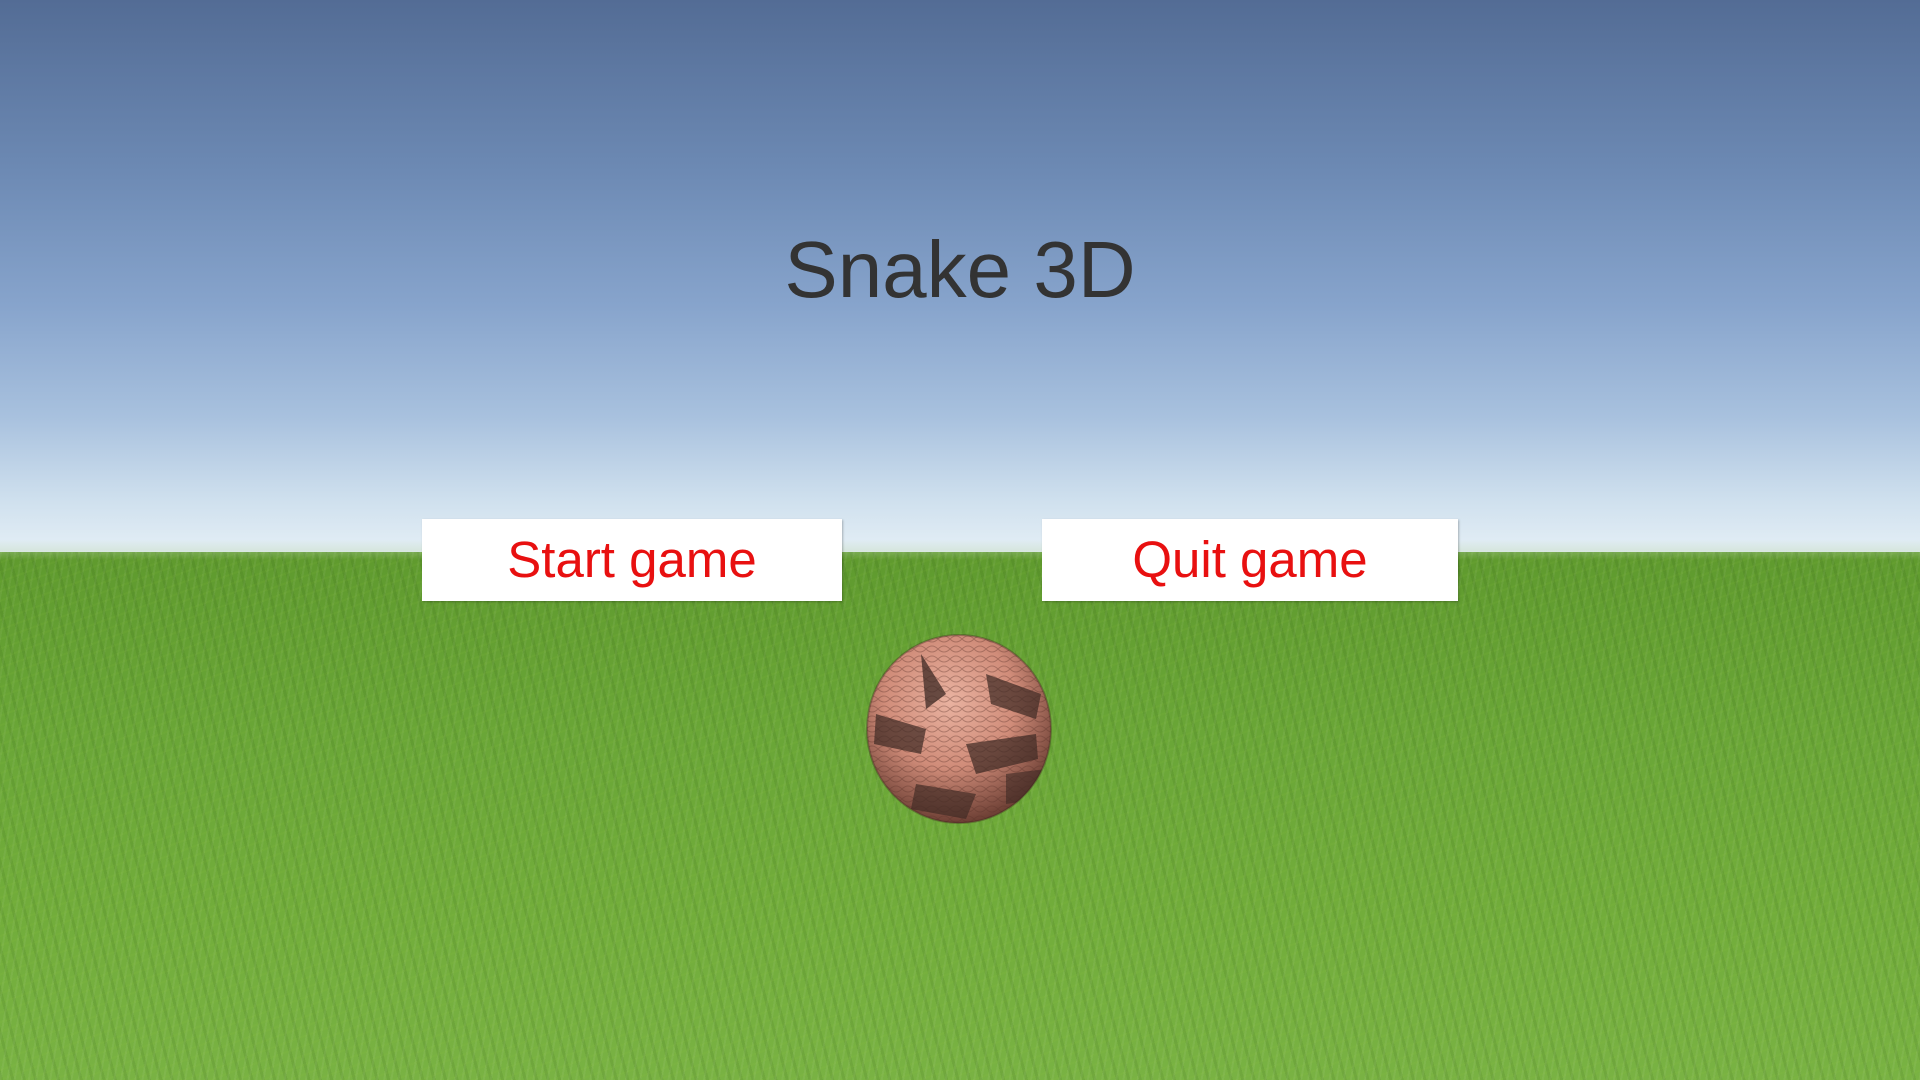 This screenshot has height=1080, width=1920. I want to click on quit-game-button: Quit game, so click(1250, 560).